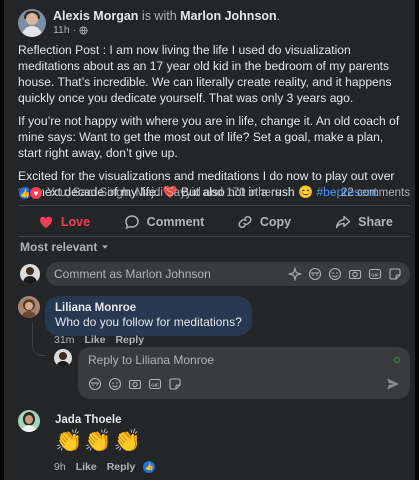 The width and height of the screenshot is (419, 480). What do you see at coordinates (214, 236) in the screenshot?
I see `divider` at bounding box center [214, 236].